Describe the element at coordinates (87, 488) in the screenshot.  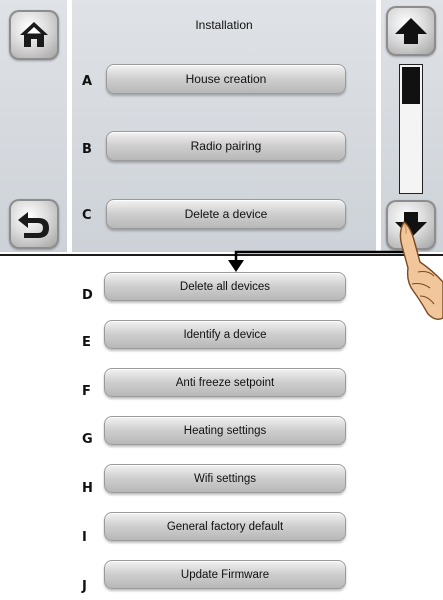
I see `item-letter-h: H` at that location.